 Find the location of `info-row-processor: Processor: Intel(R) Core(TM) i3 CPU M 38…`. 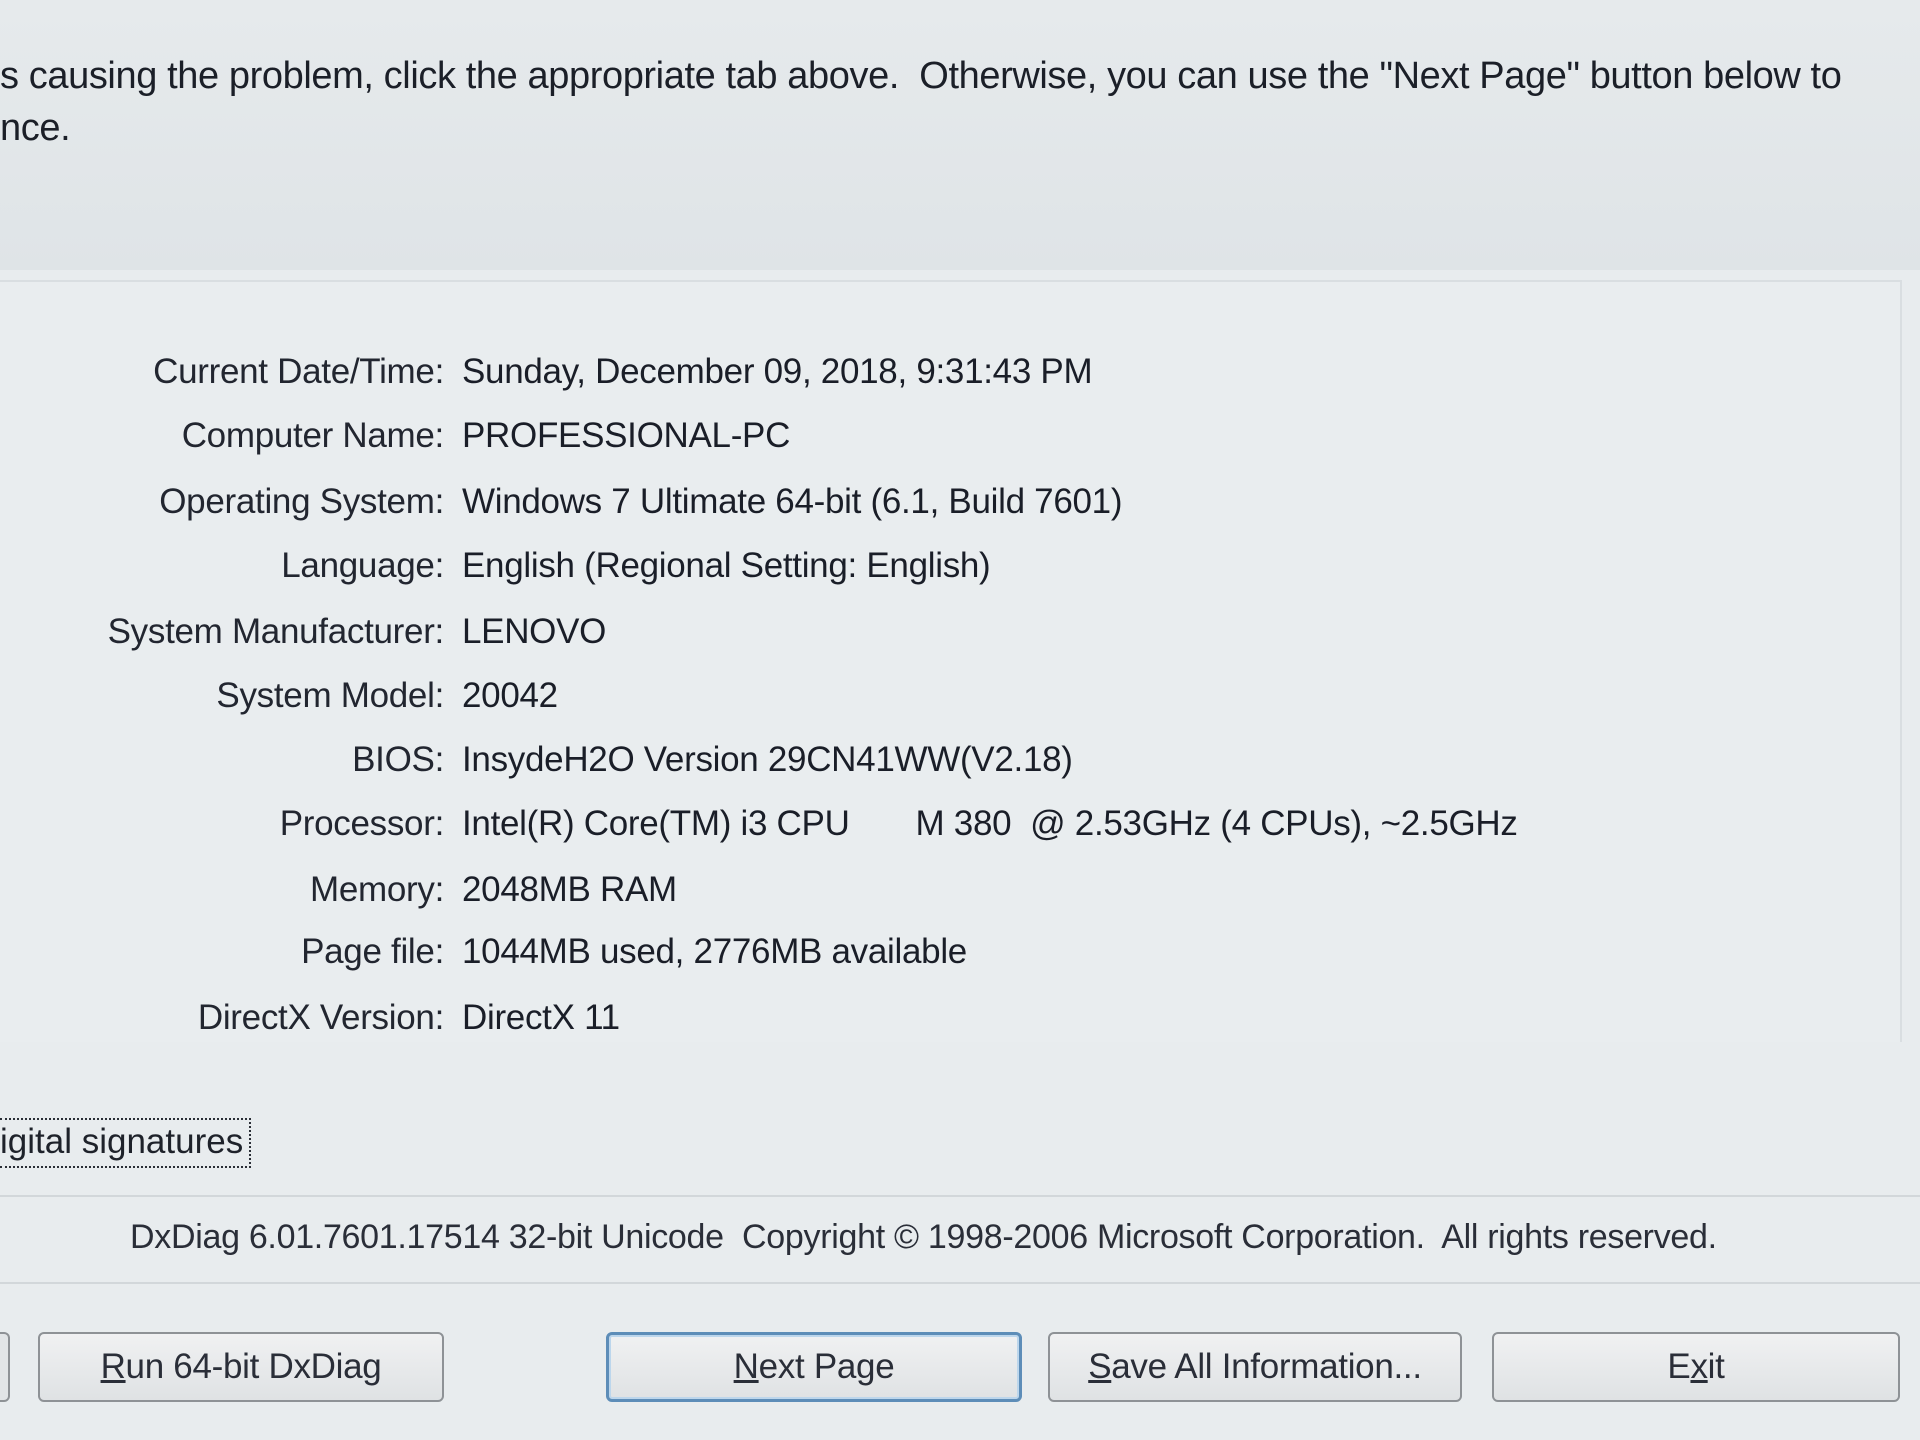

info-row-processor: Processor: Intel(R) Core(TM) i3 CPU M 38… is located at coordinates (759, 824).